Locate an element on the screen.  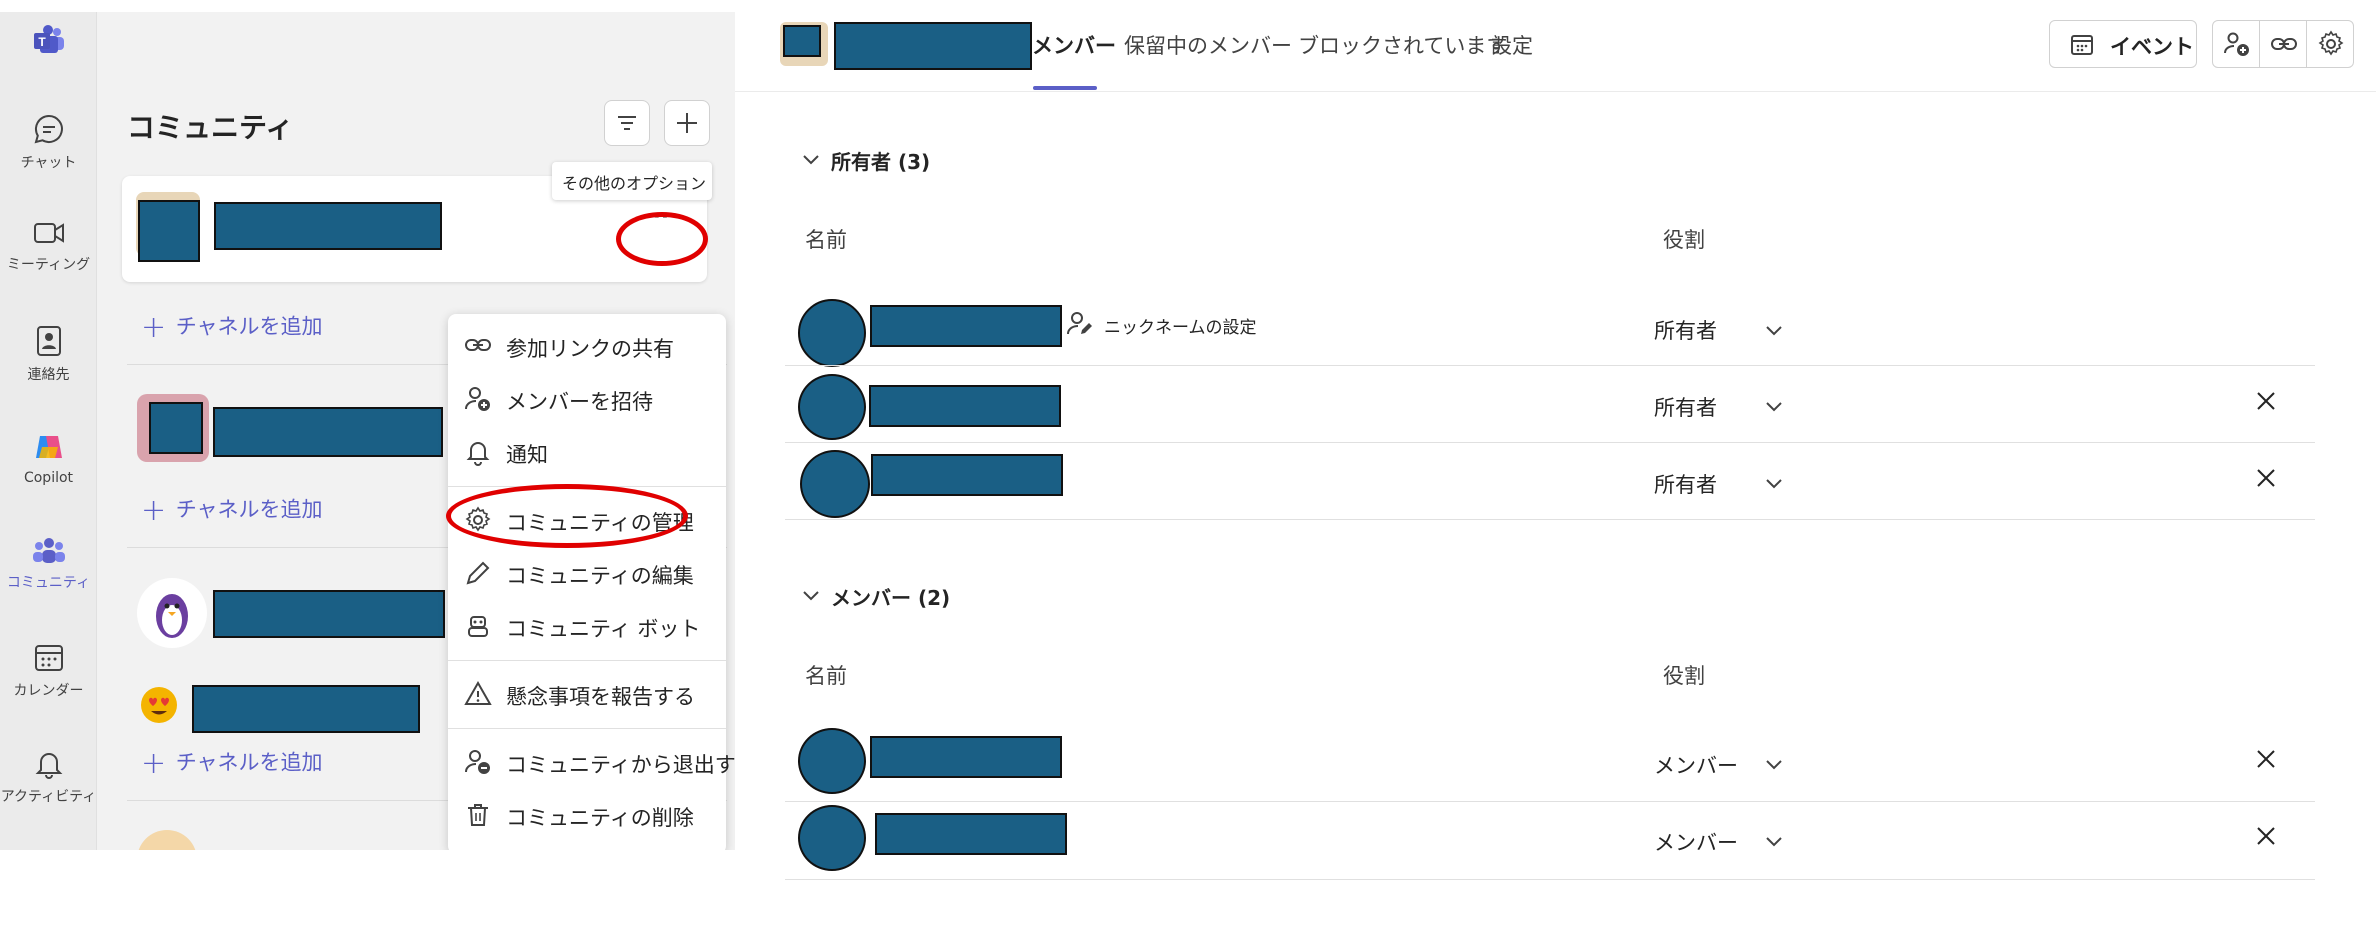
rail-chat-label: チャット is located at coordinates (48, 163).